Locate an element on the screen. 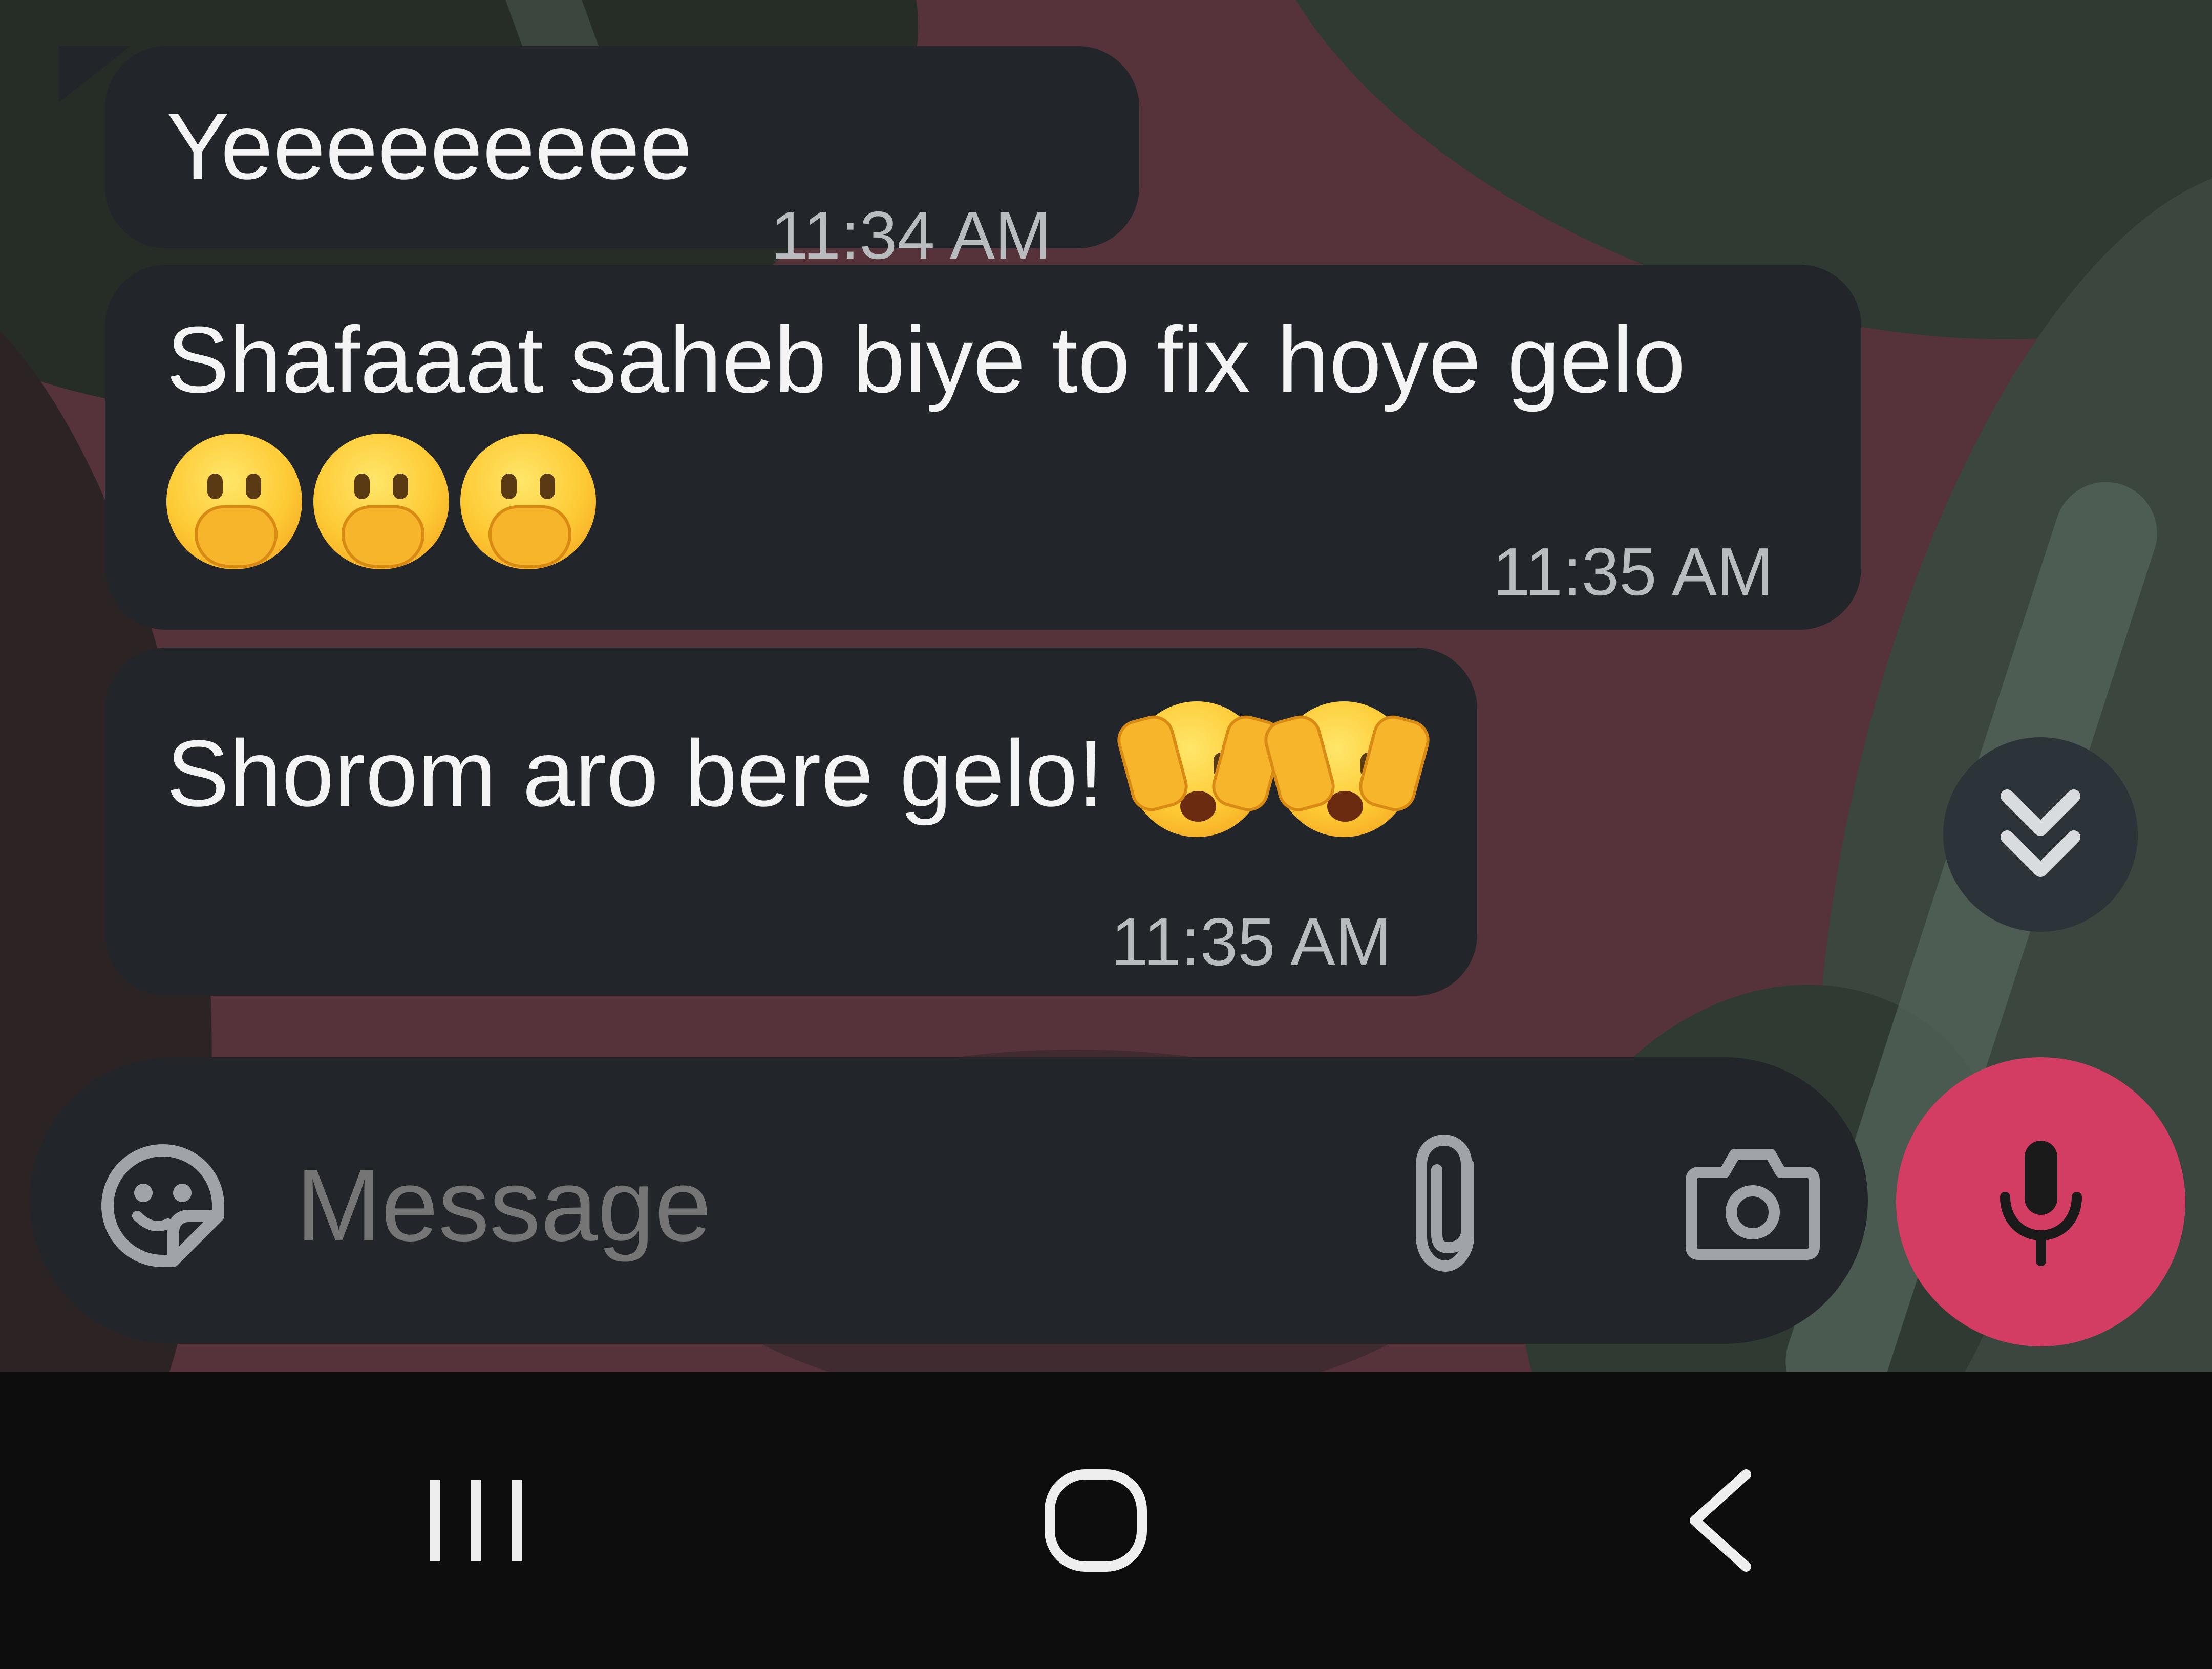  home-icon is located at coordinates (1095, 1521).